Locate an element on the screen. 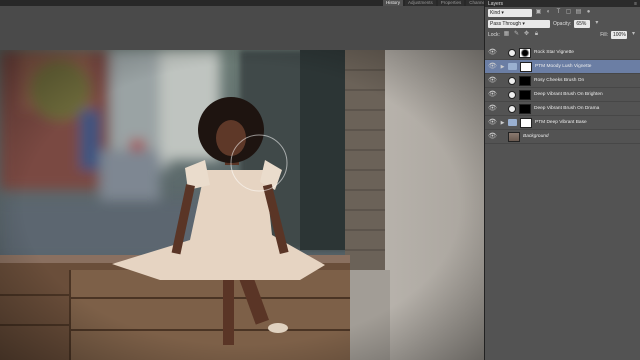 The height and width of the screenshot is (360, 640). layer-name: PTM Moody Lush Vignette is located at coordinates (563, 66).